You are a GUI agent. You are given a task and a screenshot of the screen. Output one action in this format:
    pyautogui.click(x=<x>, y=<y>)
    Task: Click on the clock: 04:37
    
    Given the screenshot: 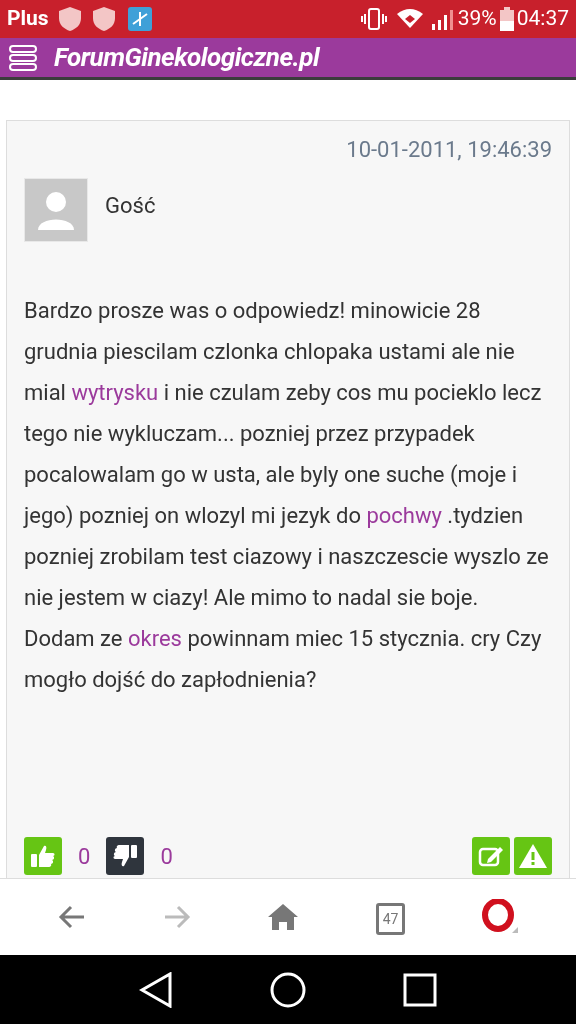 What is the action you would take?
    pyautogui.click(x=542, y=19)
    